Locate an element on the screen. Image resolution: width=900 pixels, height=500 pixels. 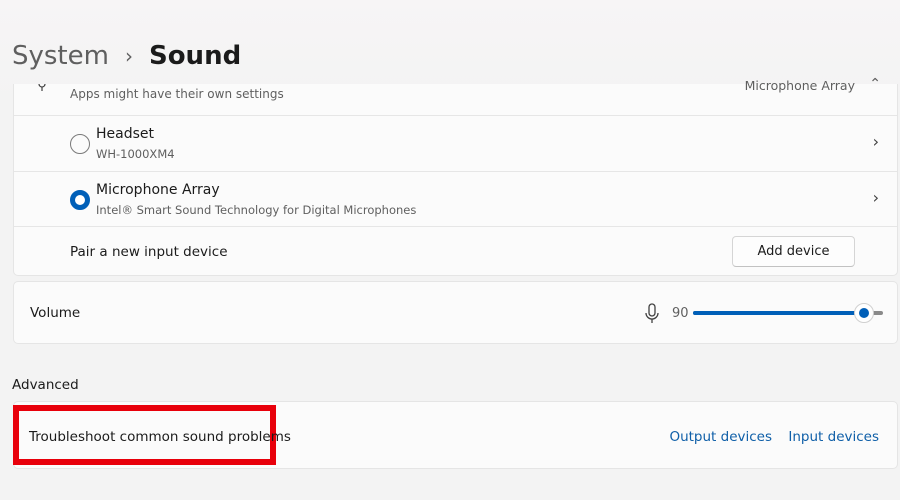
radio-microphone-array is located at coordinates (80, 200).